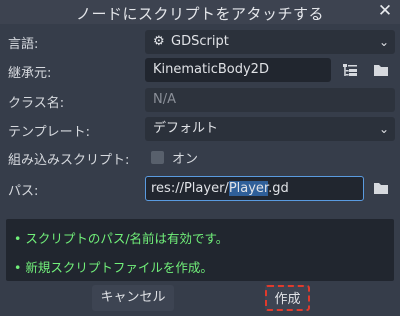  I want to click on path-prefix: res://Player/, so click(190, 188).